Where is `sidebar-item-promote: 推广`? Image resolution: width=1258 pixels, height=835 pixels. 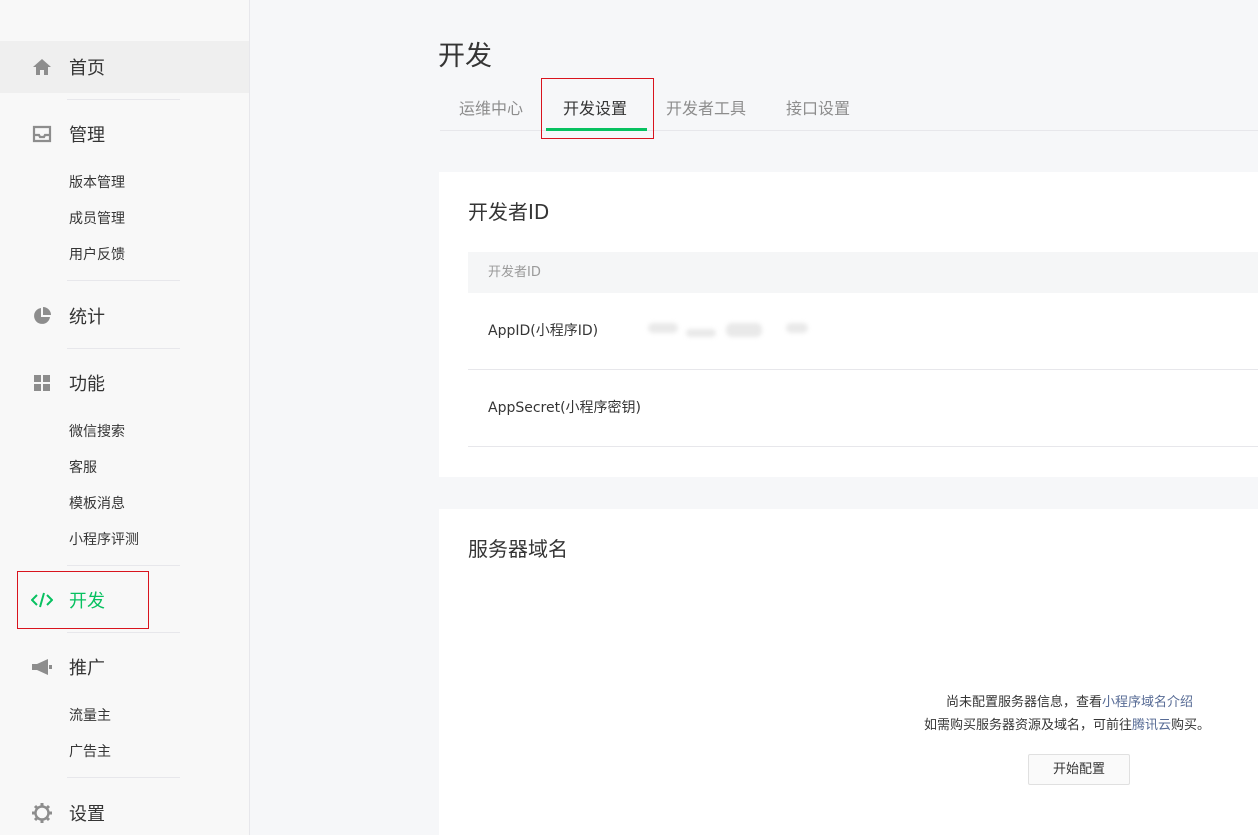 sidebar-item-promote: 推广 is located at coordinates (124, 667).